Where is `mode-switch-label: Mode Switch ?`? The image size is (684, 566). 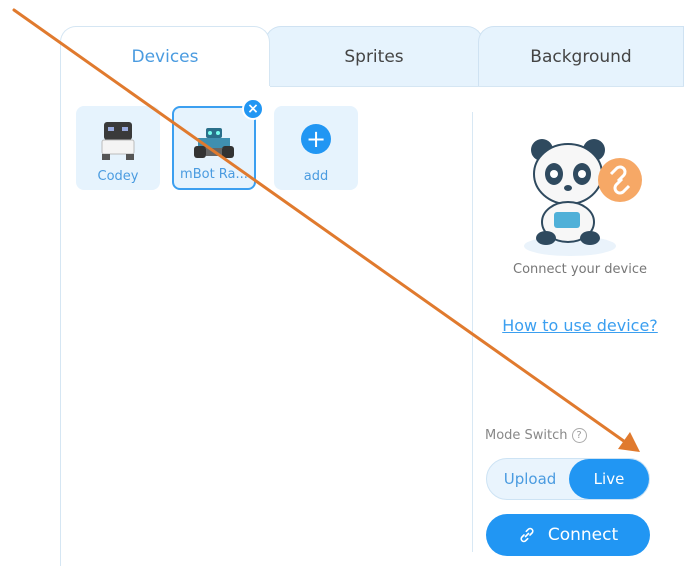 mode-switch-label: Mode Switch ? is located at coordinates (536, 435).